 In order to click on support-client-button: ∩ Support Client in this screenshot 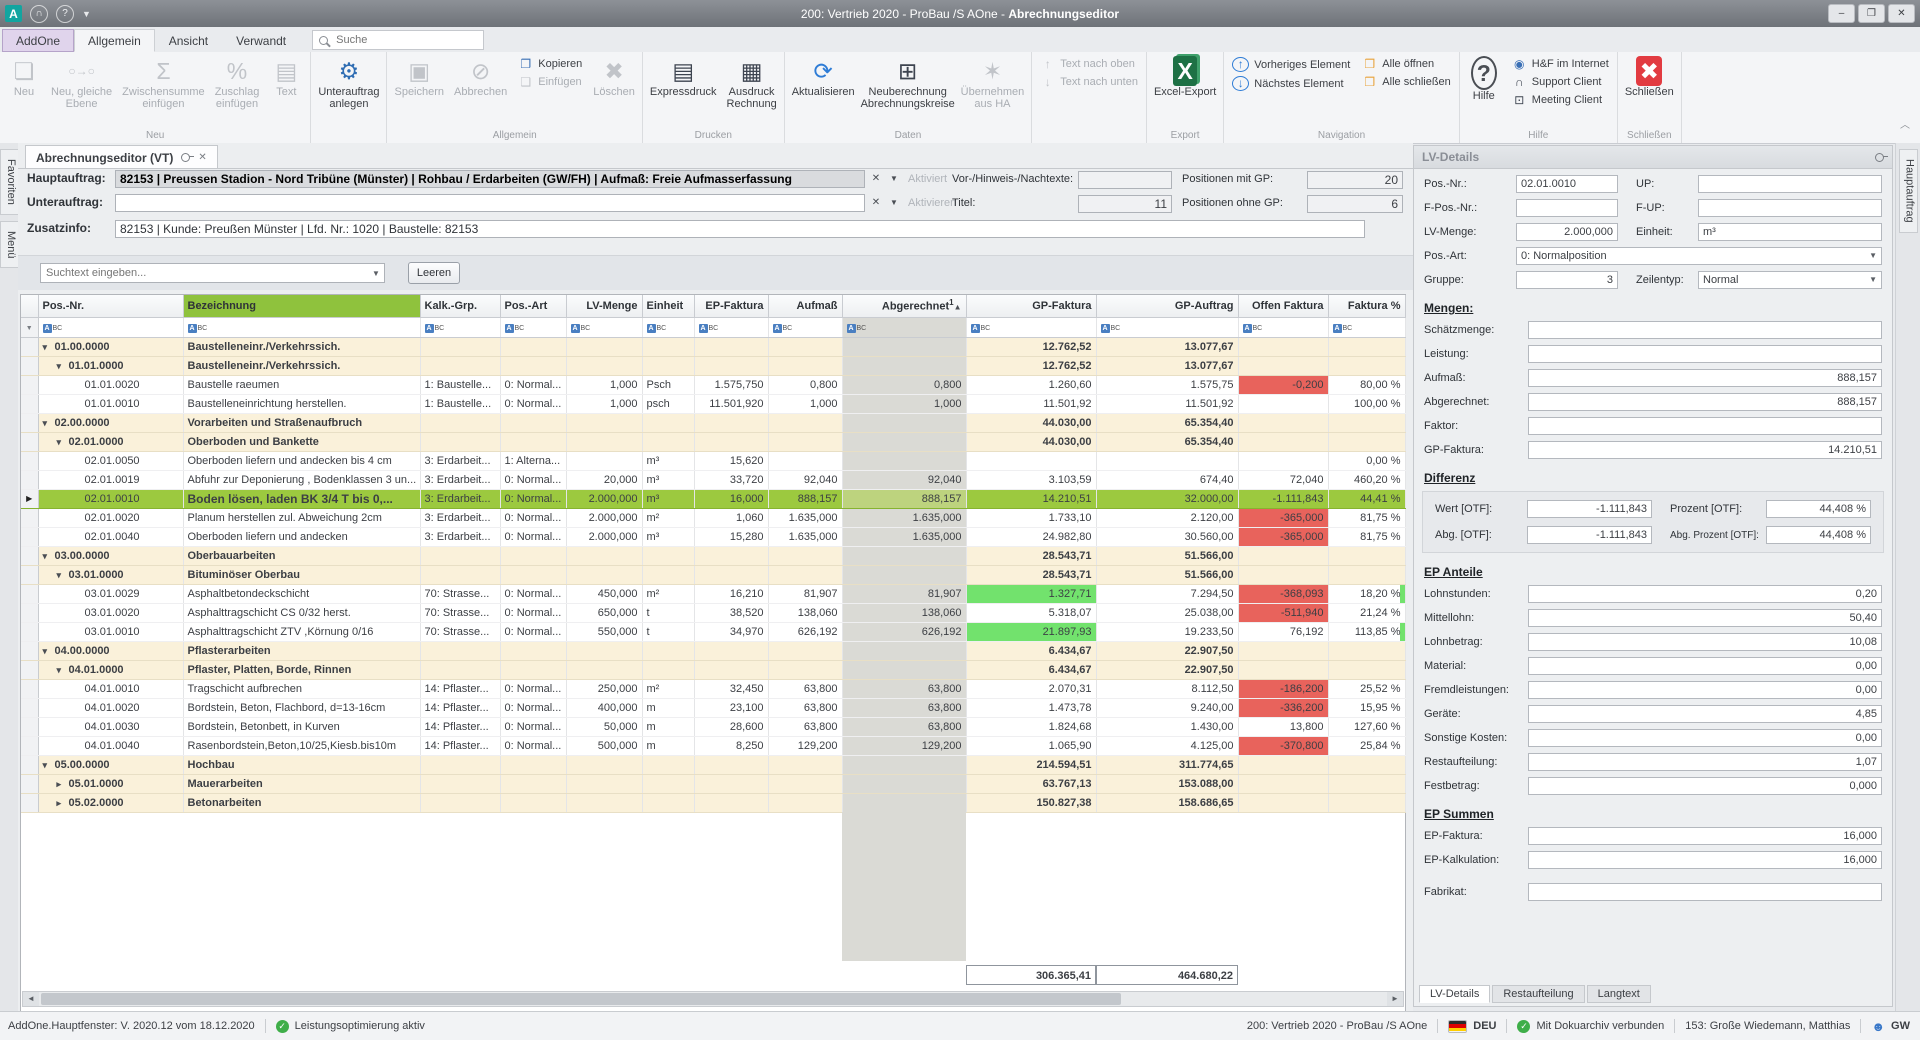, I will do `click(1560, 82)`.